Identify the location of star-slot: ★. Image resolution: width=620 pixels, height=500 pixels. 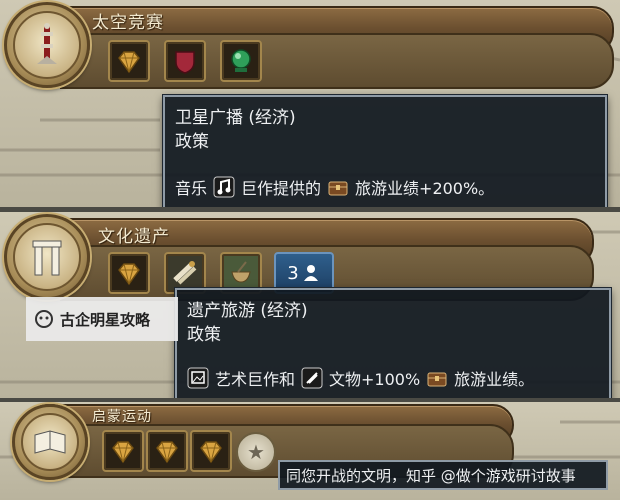
(256, 452).